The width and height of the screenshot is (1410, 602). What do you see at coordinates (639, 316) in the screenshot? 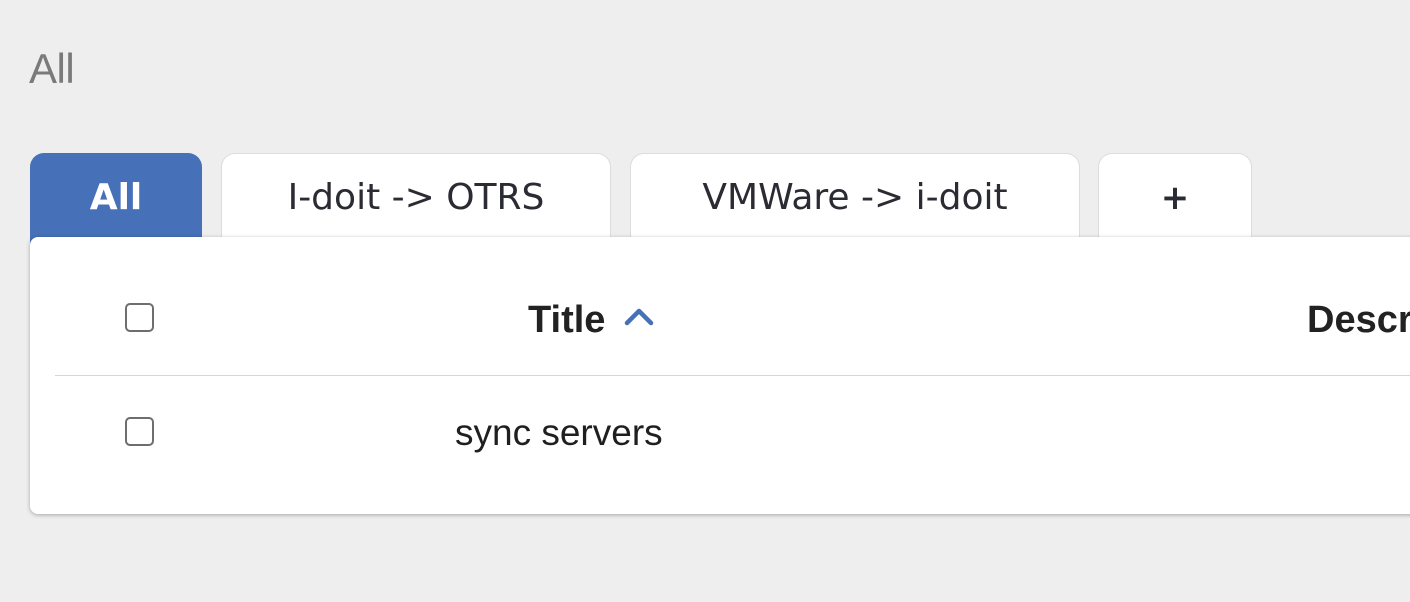
I see `chevron-up-icon` at bounding box center [639, 316].